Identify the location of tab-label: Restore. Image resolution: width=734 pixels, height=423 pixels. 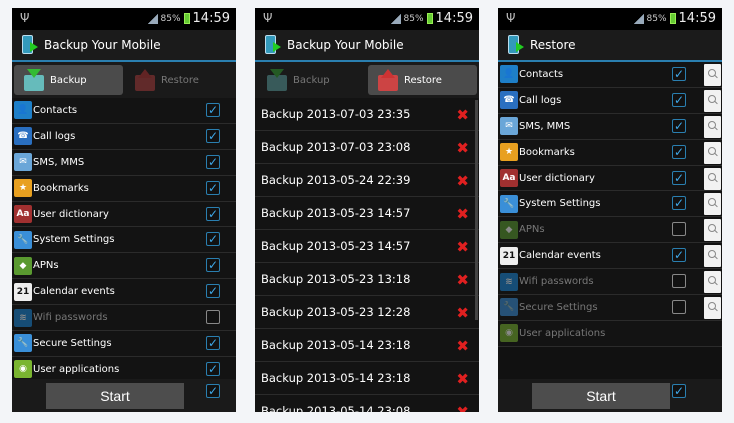
(180, 80).